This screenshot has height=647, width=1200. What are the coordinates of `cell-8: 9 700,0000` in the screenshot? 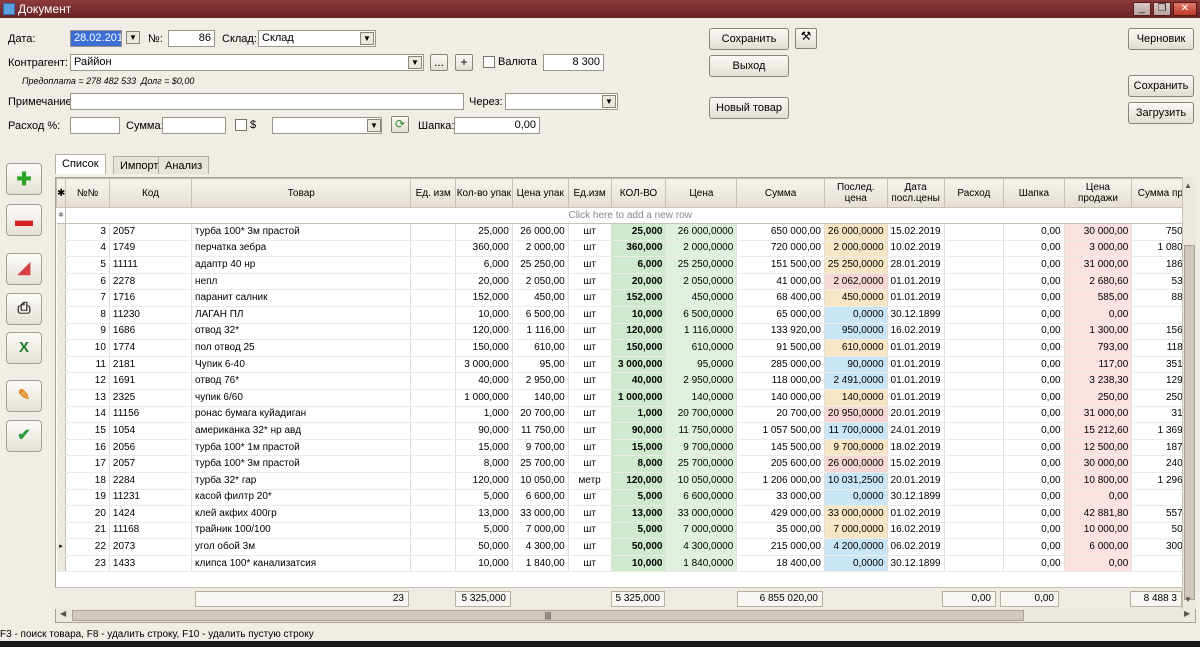 It's located at (701, 448).